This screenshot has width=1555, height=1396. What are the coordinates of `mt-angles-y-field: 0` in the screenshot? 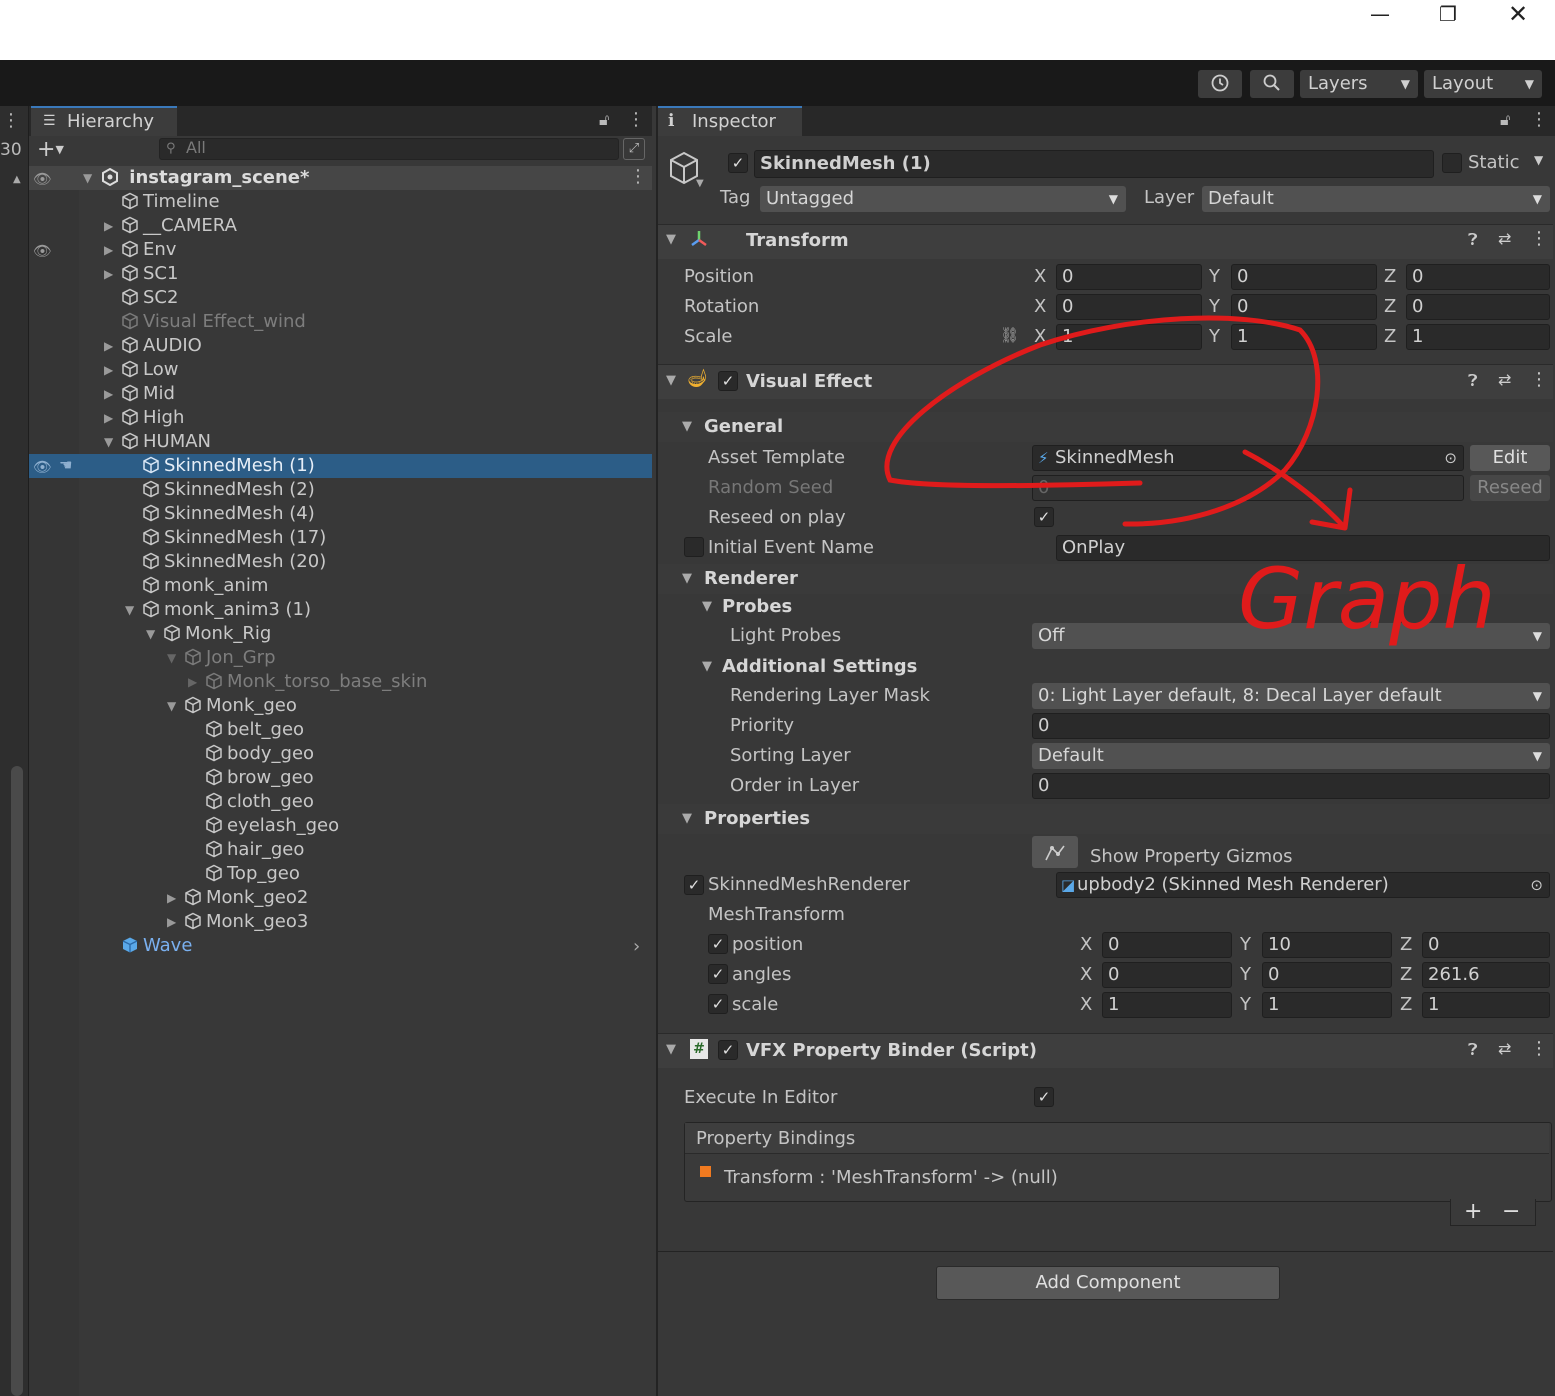 It's located at (1327, 975).